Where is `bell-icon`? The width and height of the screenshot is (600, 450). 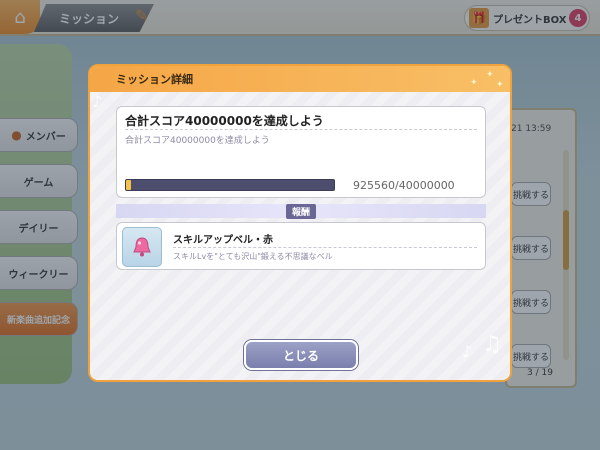
bell-icon is located at coordinates (142, 247).